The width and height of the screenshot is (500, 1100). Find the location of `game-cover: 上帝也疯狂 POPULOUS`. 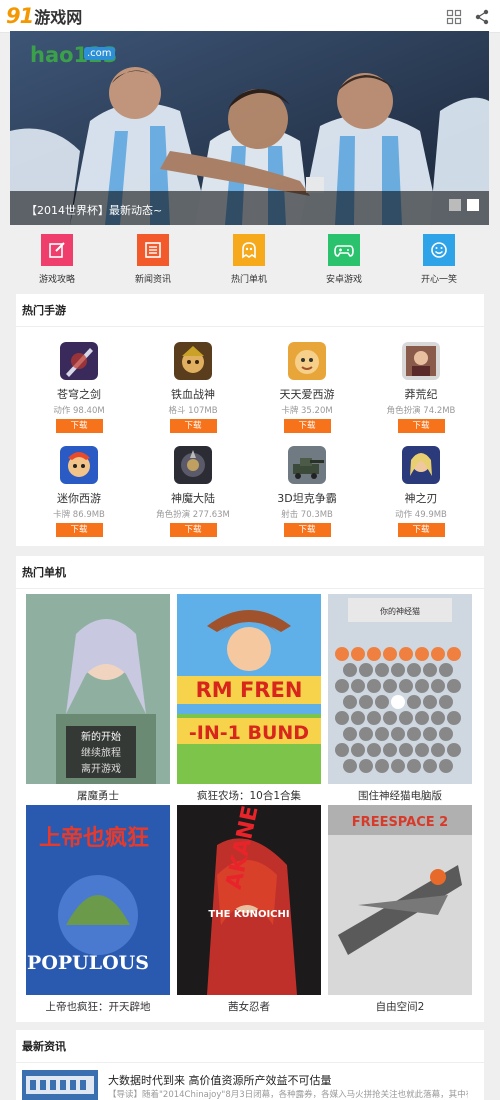

game-cover: 上帝也疯狂 POPULOUS is located at coordinates (98, 900).